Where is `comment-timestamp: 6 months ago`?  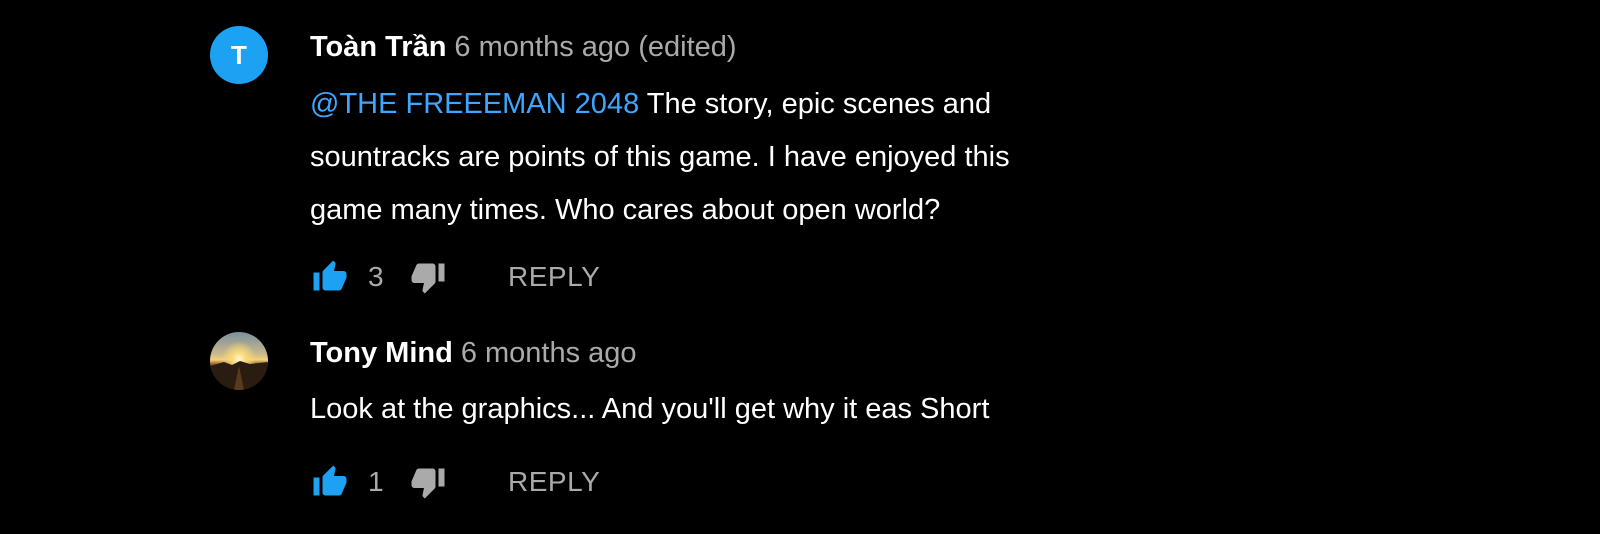 comment-timestamp: 6 months ago is located at coordinates (549, 353).